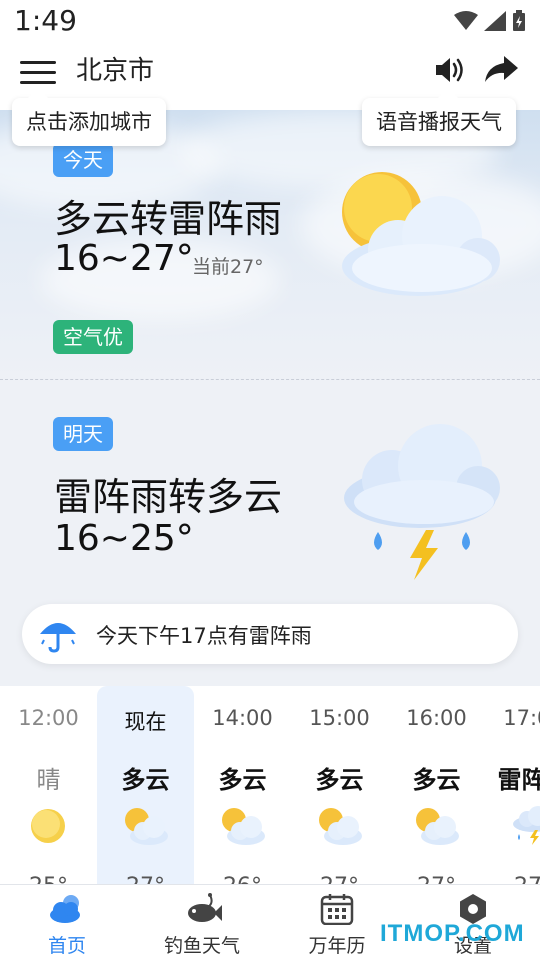  What do you see at coordinates (436, 718) in the screenshot?
I see `hour-time: 16:00` at bounding box center [436, 718].